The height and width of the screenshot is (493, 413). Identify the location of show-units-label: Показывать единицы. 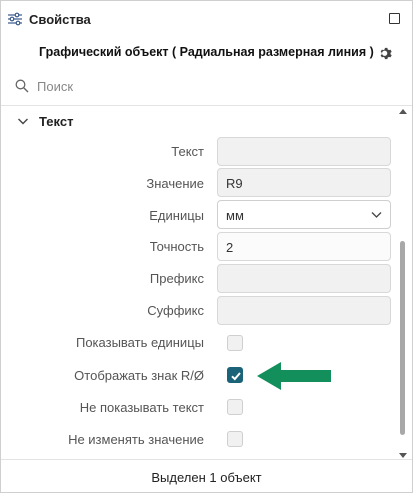
(139, 342).